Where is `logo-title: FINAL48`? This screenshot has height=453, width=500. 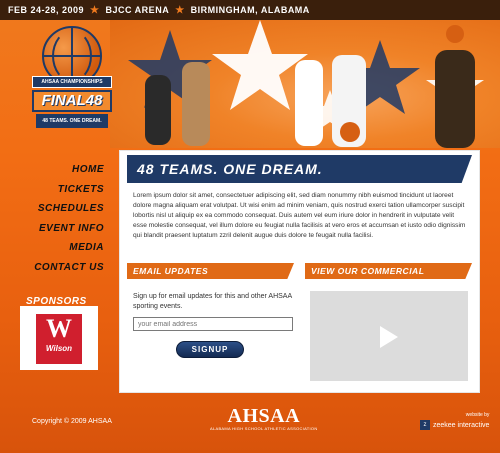 logo-title: FINAL48 is located at coordinates (72, 101).